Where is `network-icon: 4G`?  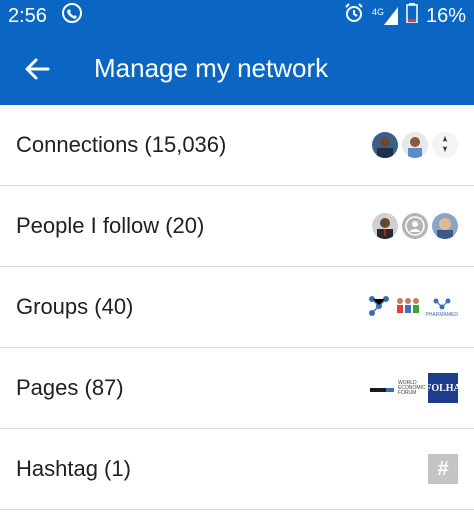 network-icon: 4G is located at coordinates (385, 16).